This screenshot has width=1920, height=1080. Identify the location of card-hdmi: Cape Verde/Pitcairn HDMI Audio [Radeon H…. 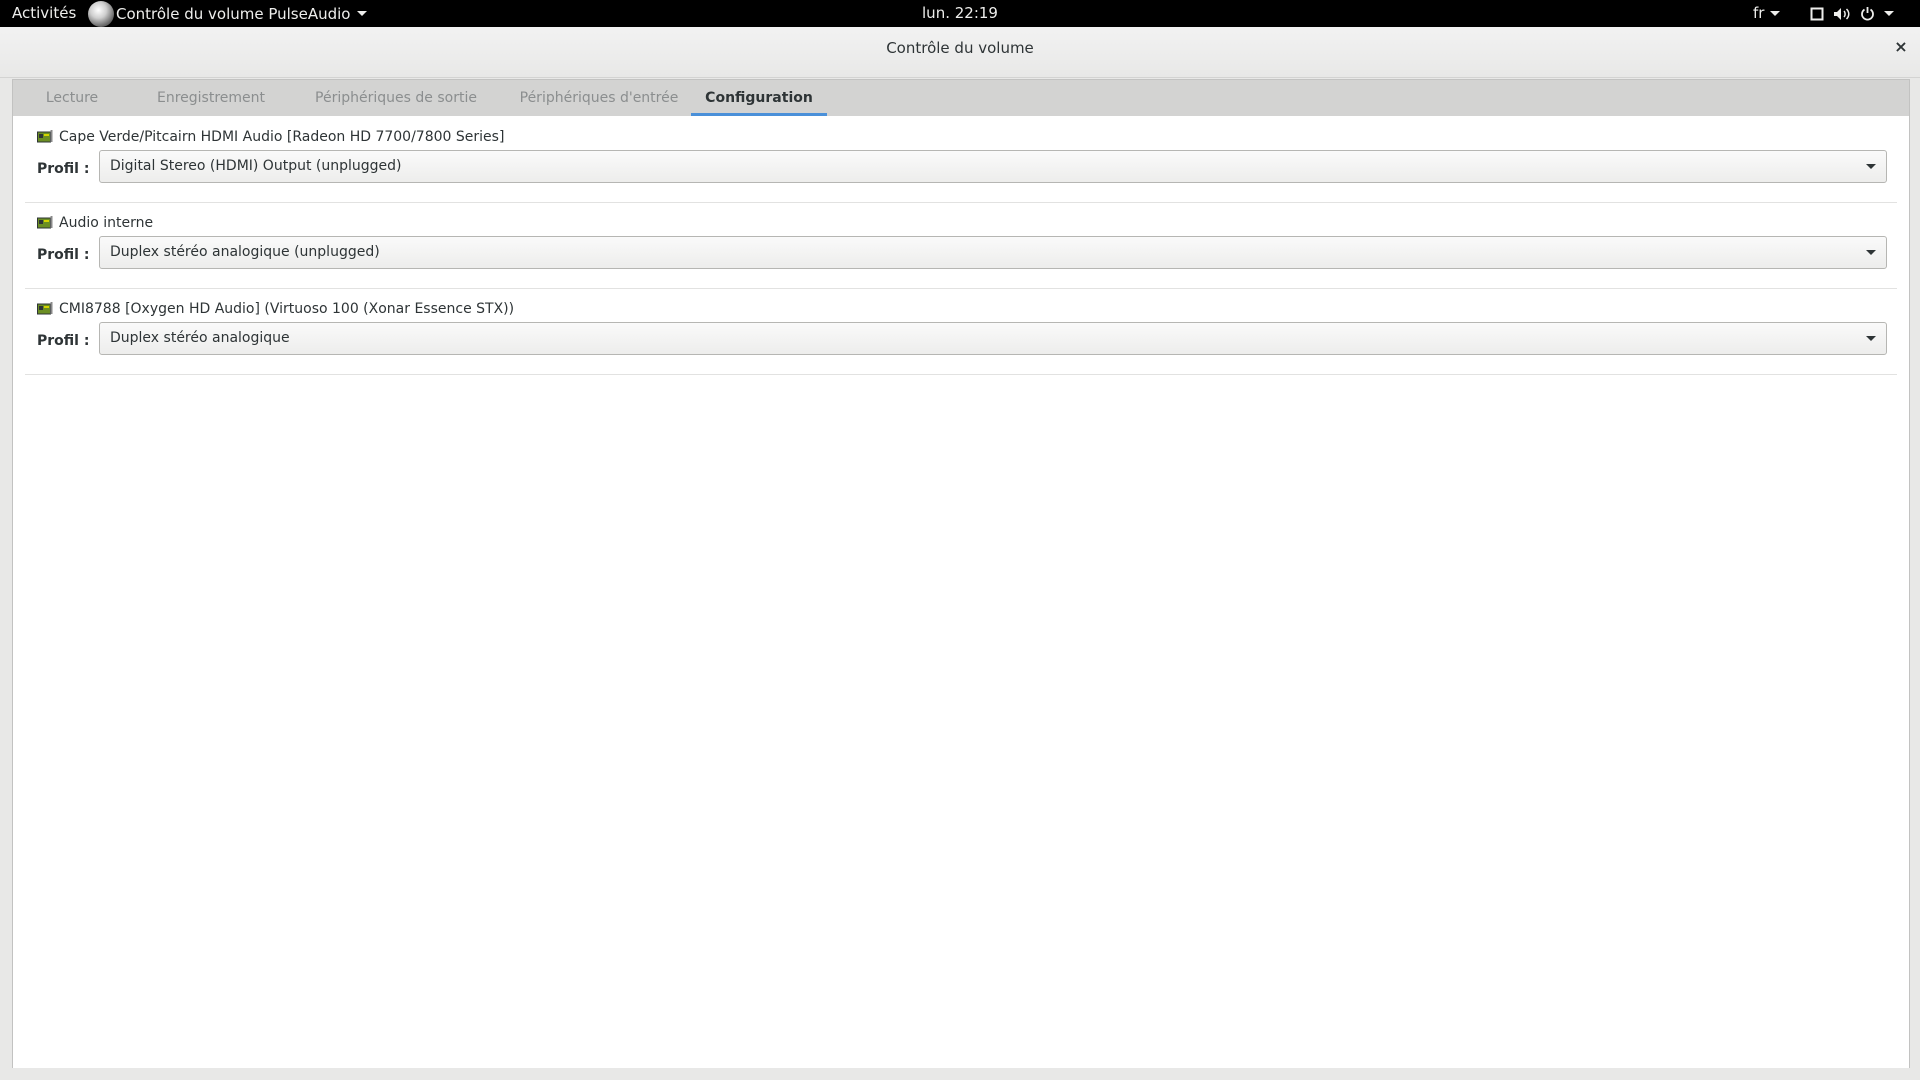
(961, 159).